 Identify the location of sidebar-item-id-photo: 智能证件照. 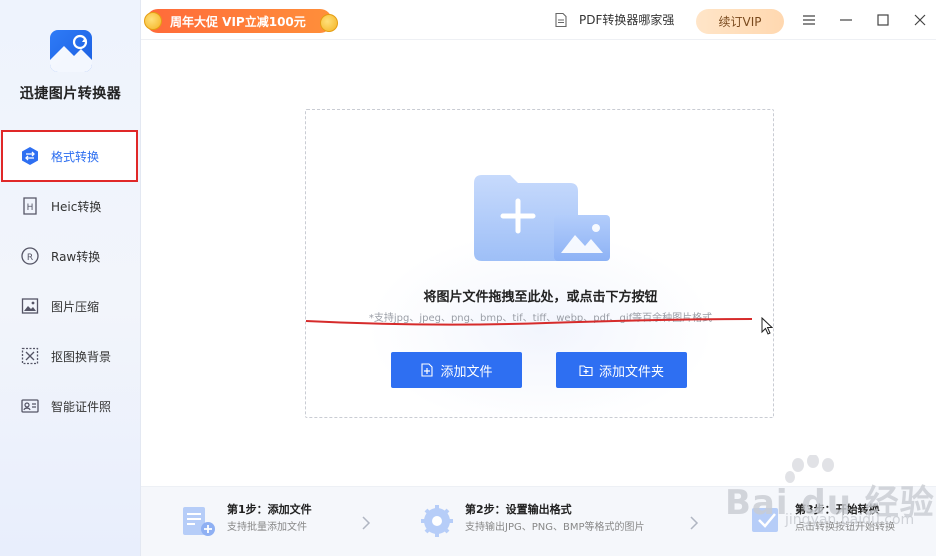
(70, 406).